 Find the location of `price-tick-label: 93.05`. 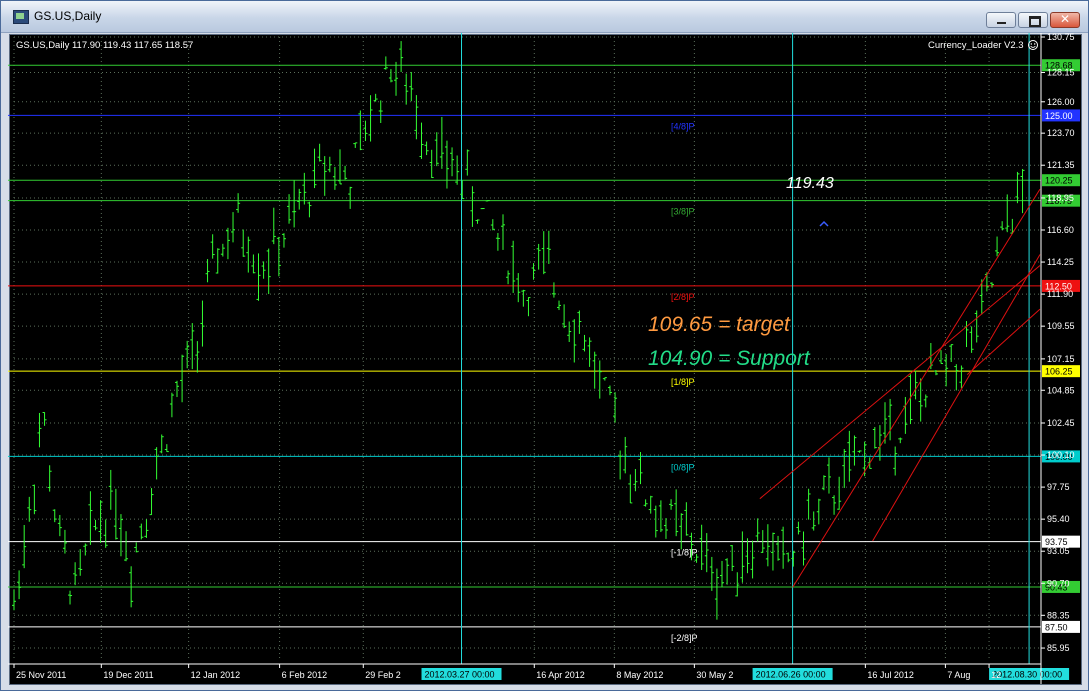

price-tick-label: 93.05 is located at coordinates (1058, 551).